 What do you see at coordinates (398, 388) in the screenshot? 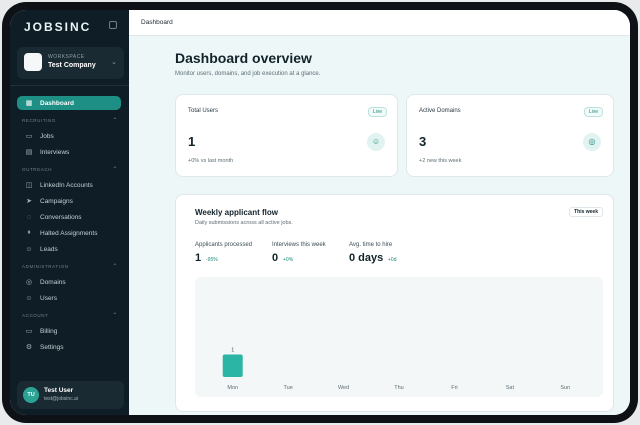
I see `chart-tick-label: Thu` at bounding box center [398, 388].